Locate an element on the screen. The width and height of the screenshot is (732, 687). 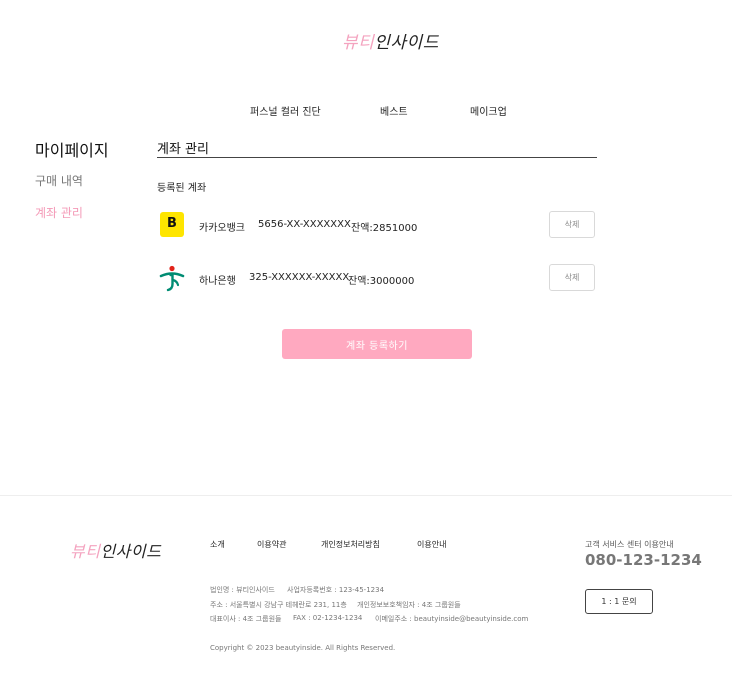
footer-address: 주소 : 서울특별시 강남구 테헤란로 231, 11층 is located at coordinates (278, 605).